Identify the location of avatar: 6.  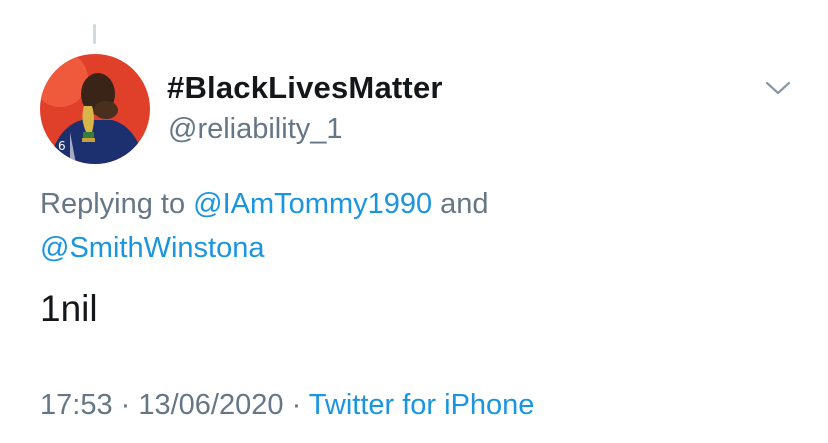
(95, 109).